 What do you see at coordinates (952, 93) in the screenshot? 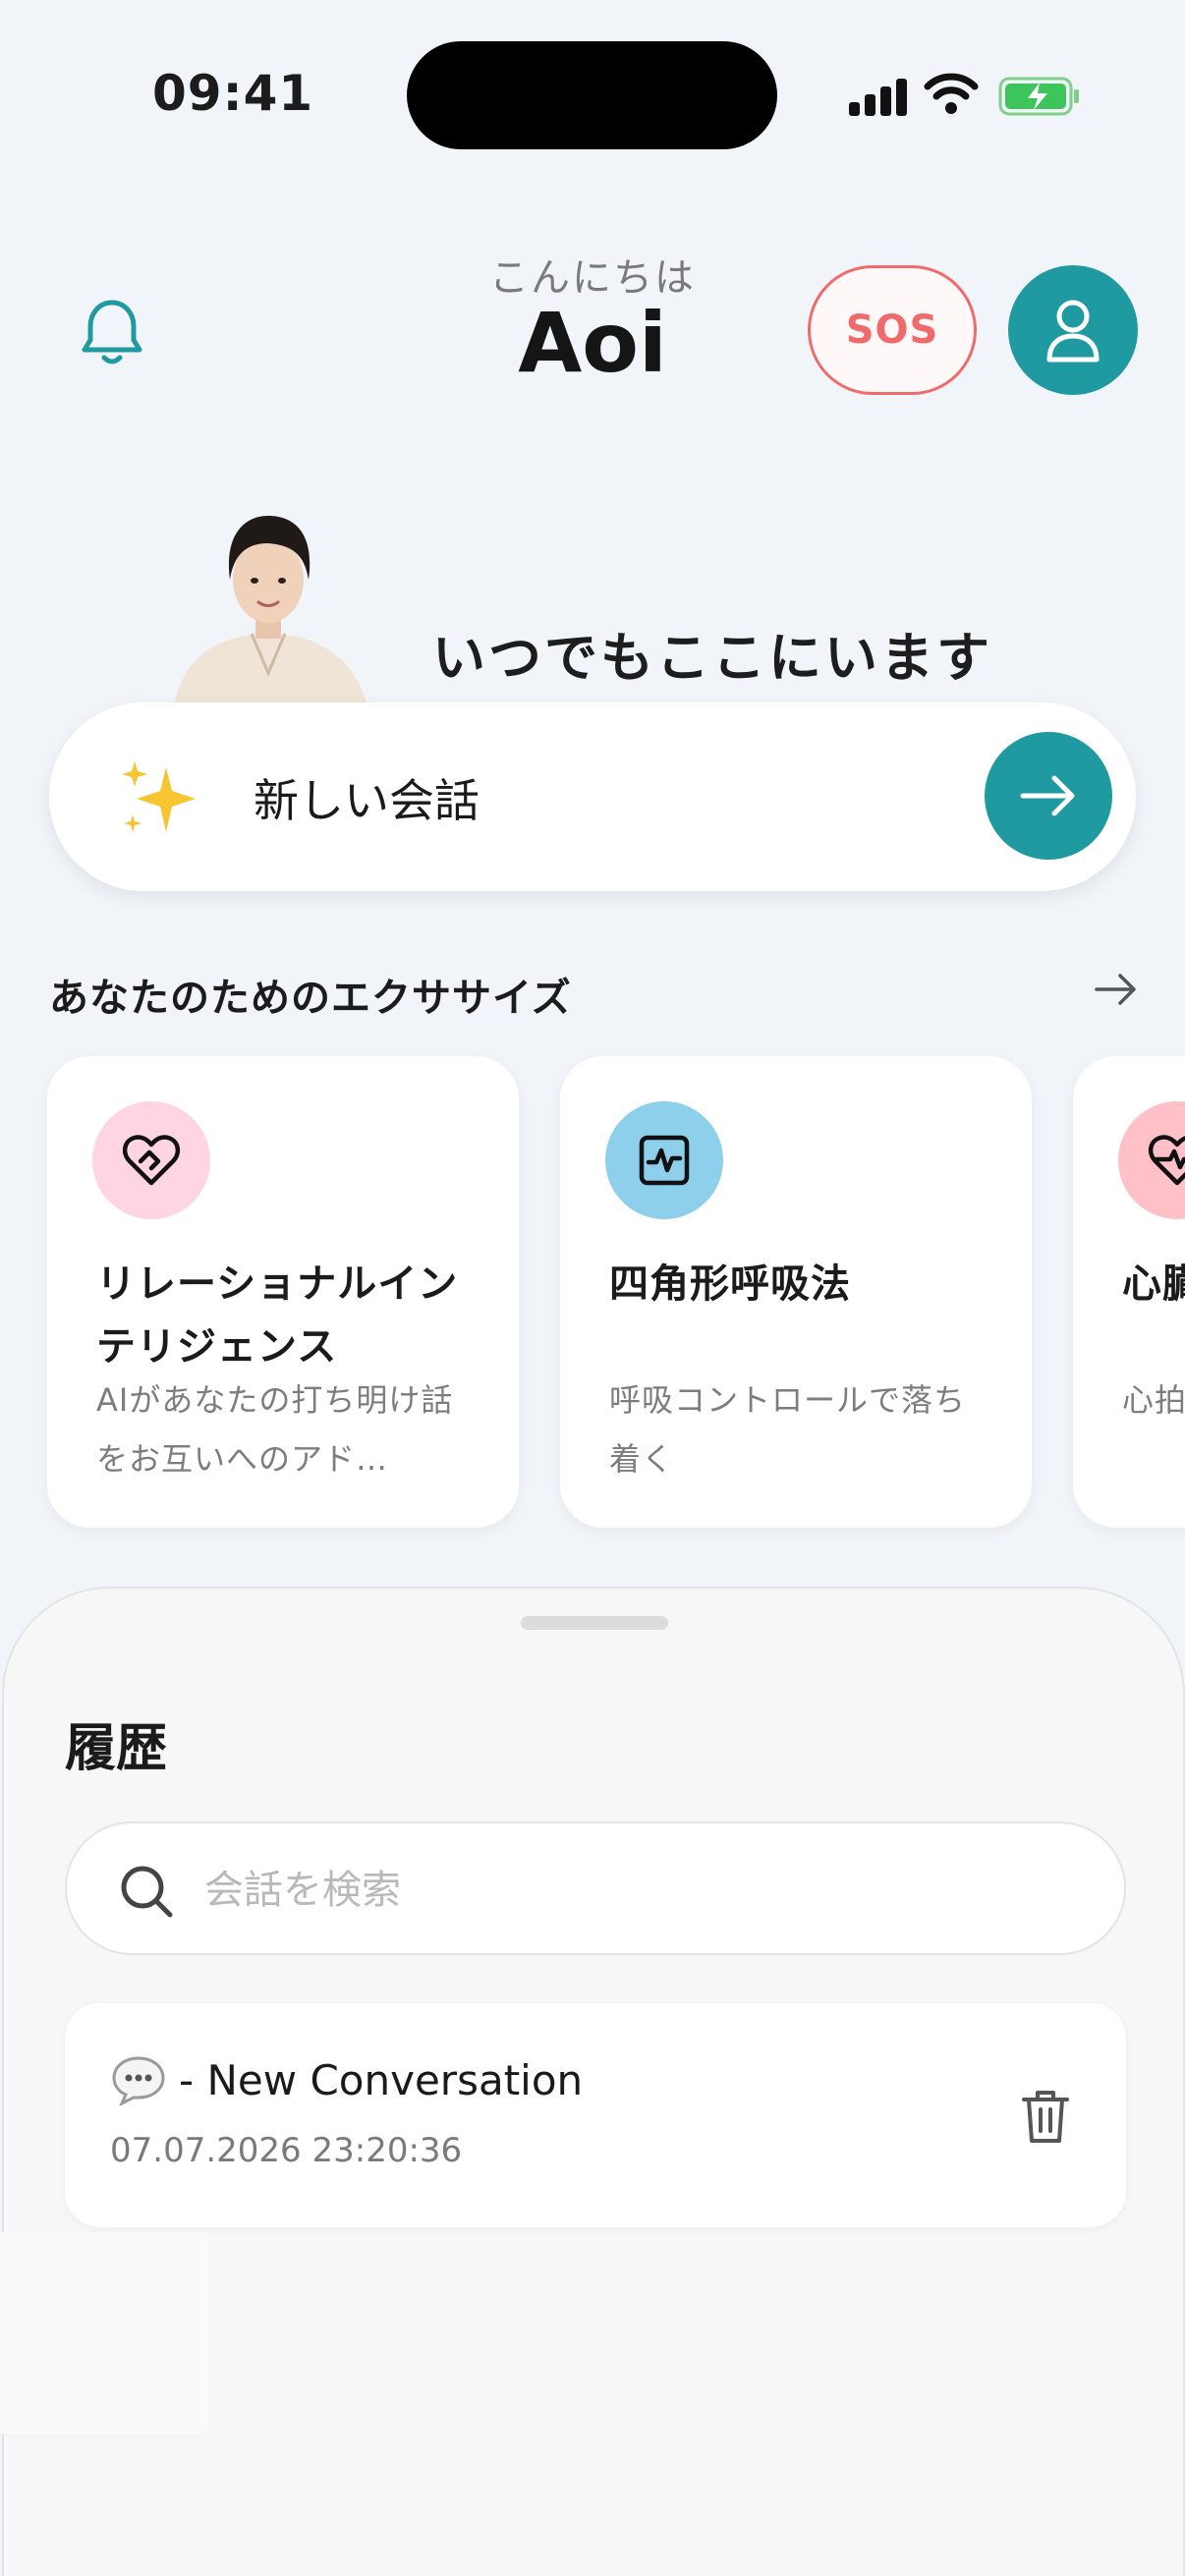
I see `wifi-icon` at bounding box center [952, 93].